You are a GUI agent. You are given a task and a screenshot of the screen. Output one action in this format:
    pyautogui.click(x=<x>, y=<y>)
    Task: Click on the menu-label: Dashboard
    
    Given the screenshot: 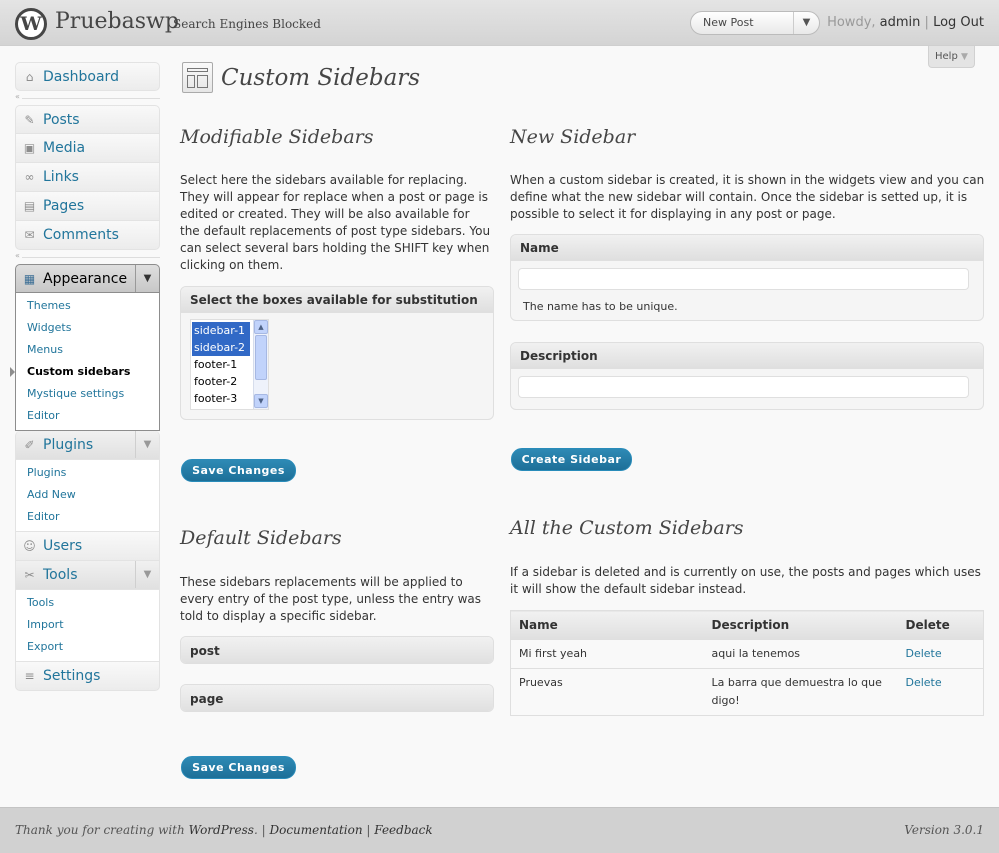 What is the action you would take?
    pyautogui.click(x=81, y=77)
    